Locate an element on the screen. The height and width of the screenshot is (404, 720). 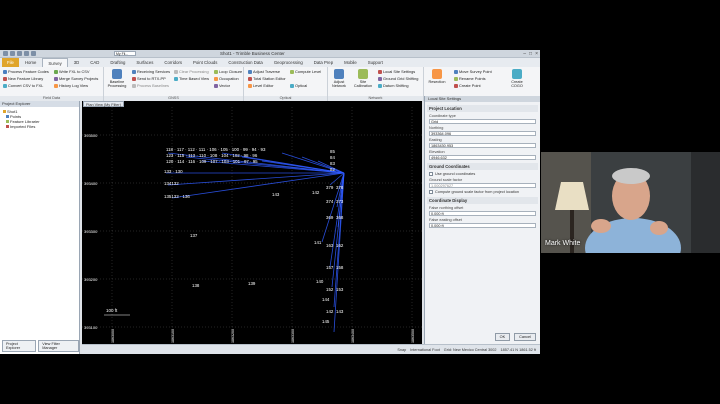
datum-shifting-button: Datum Shifting is located at coordinates (393, 85).